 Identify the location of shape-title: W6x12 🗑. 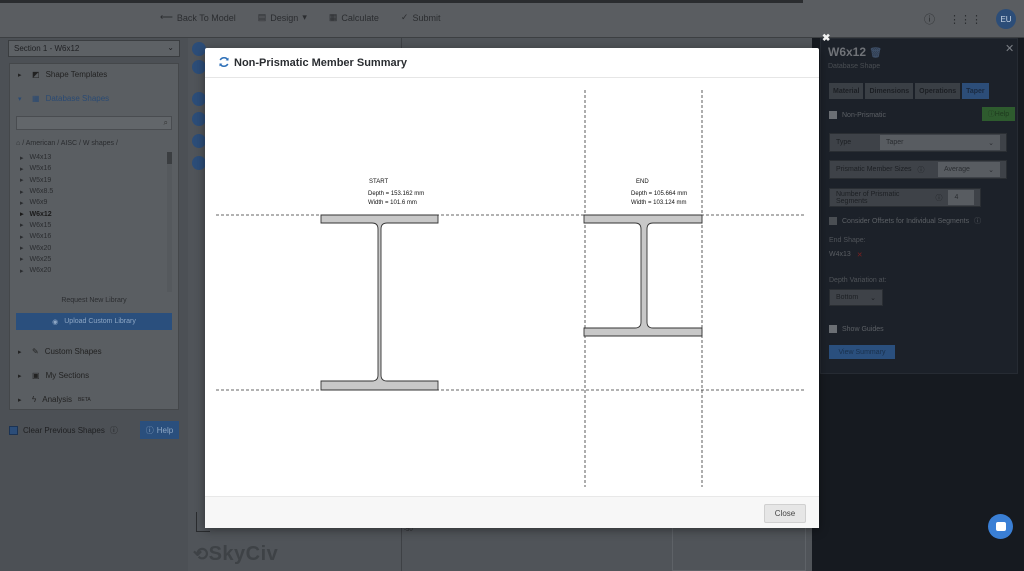
(855, 52).